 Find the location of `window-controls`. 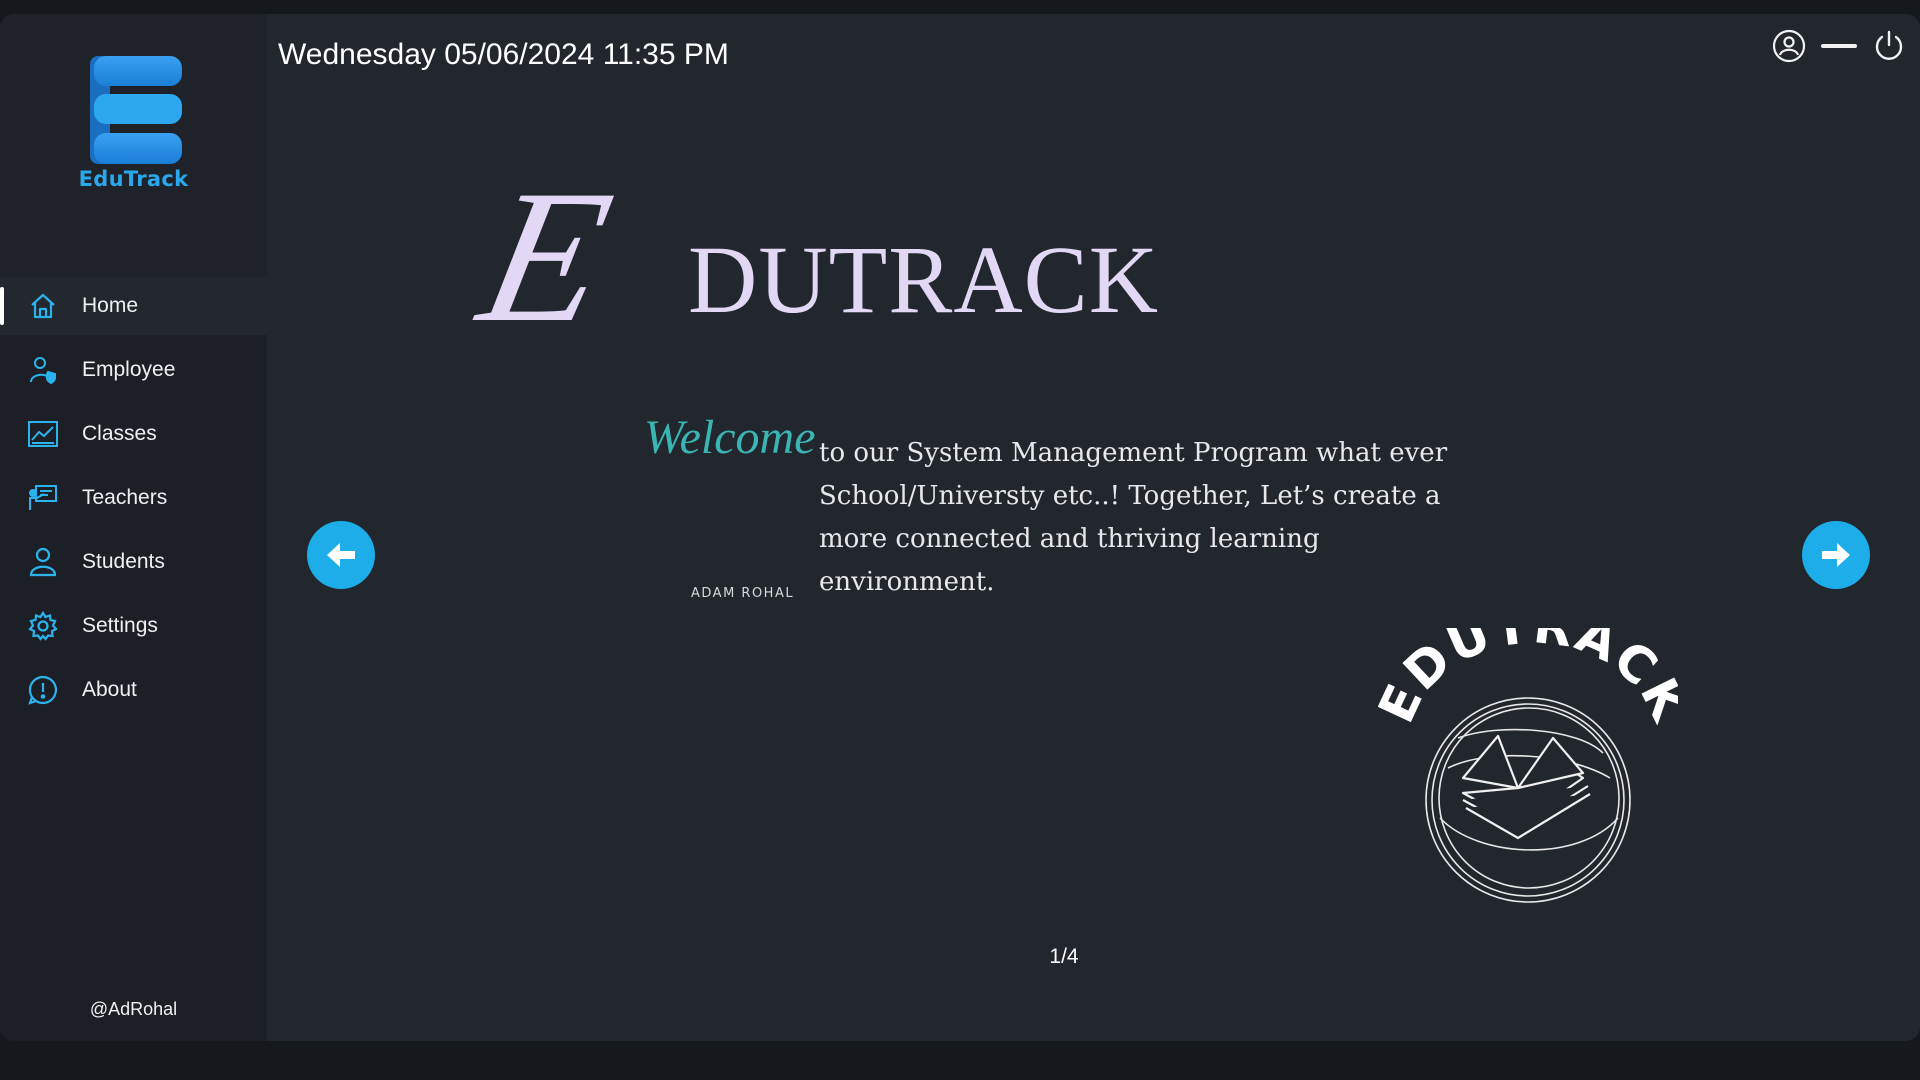

window-controls is located at coordinates (1839, 46).